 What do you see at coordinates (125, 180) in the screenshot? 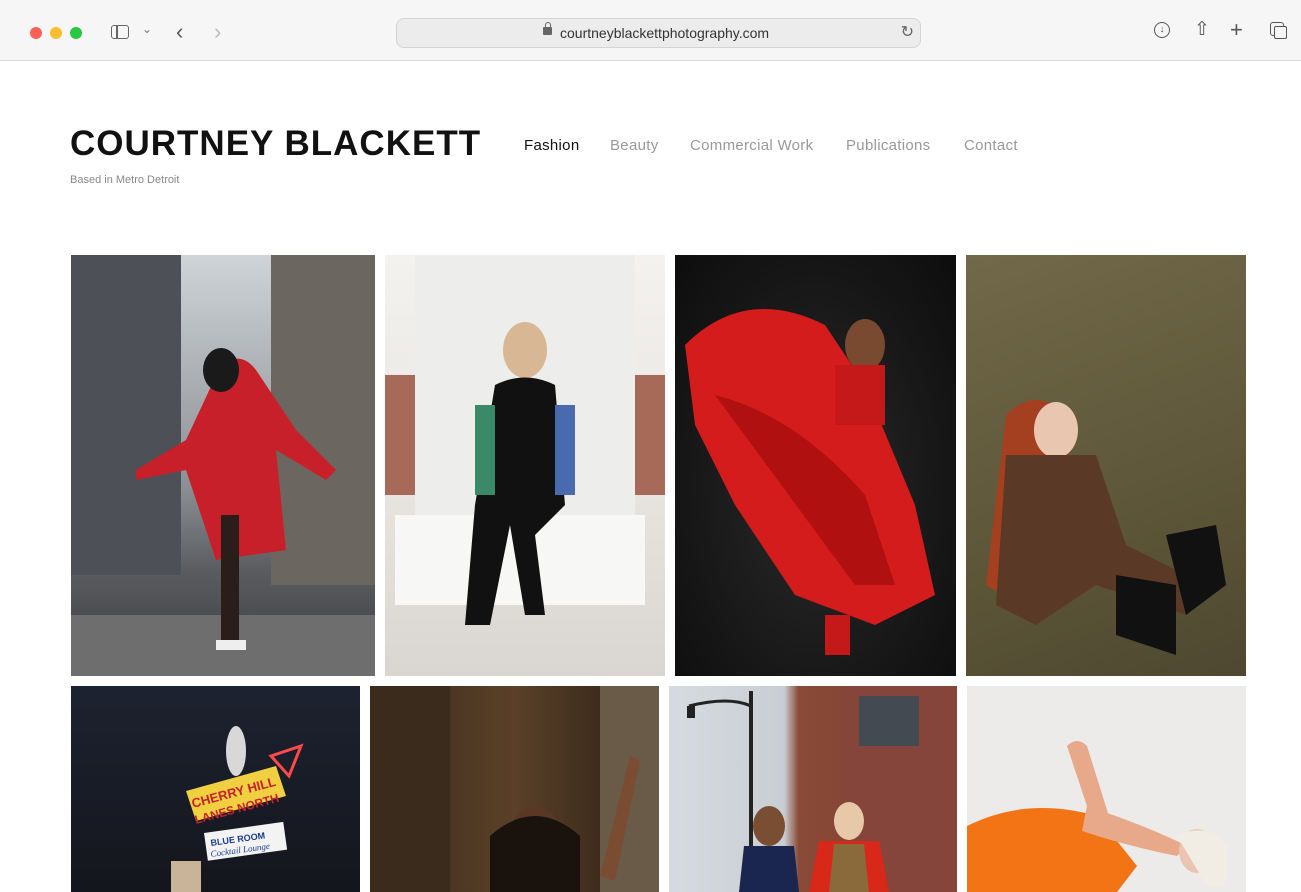
I see `site-tagline: Based in Metro Detroit` at bounding box center [125, 180].